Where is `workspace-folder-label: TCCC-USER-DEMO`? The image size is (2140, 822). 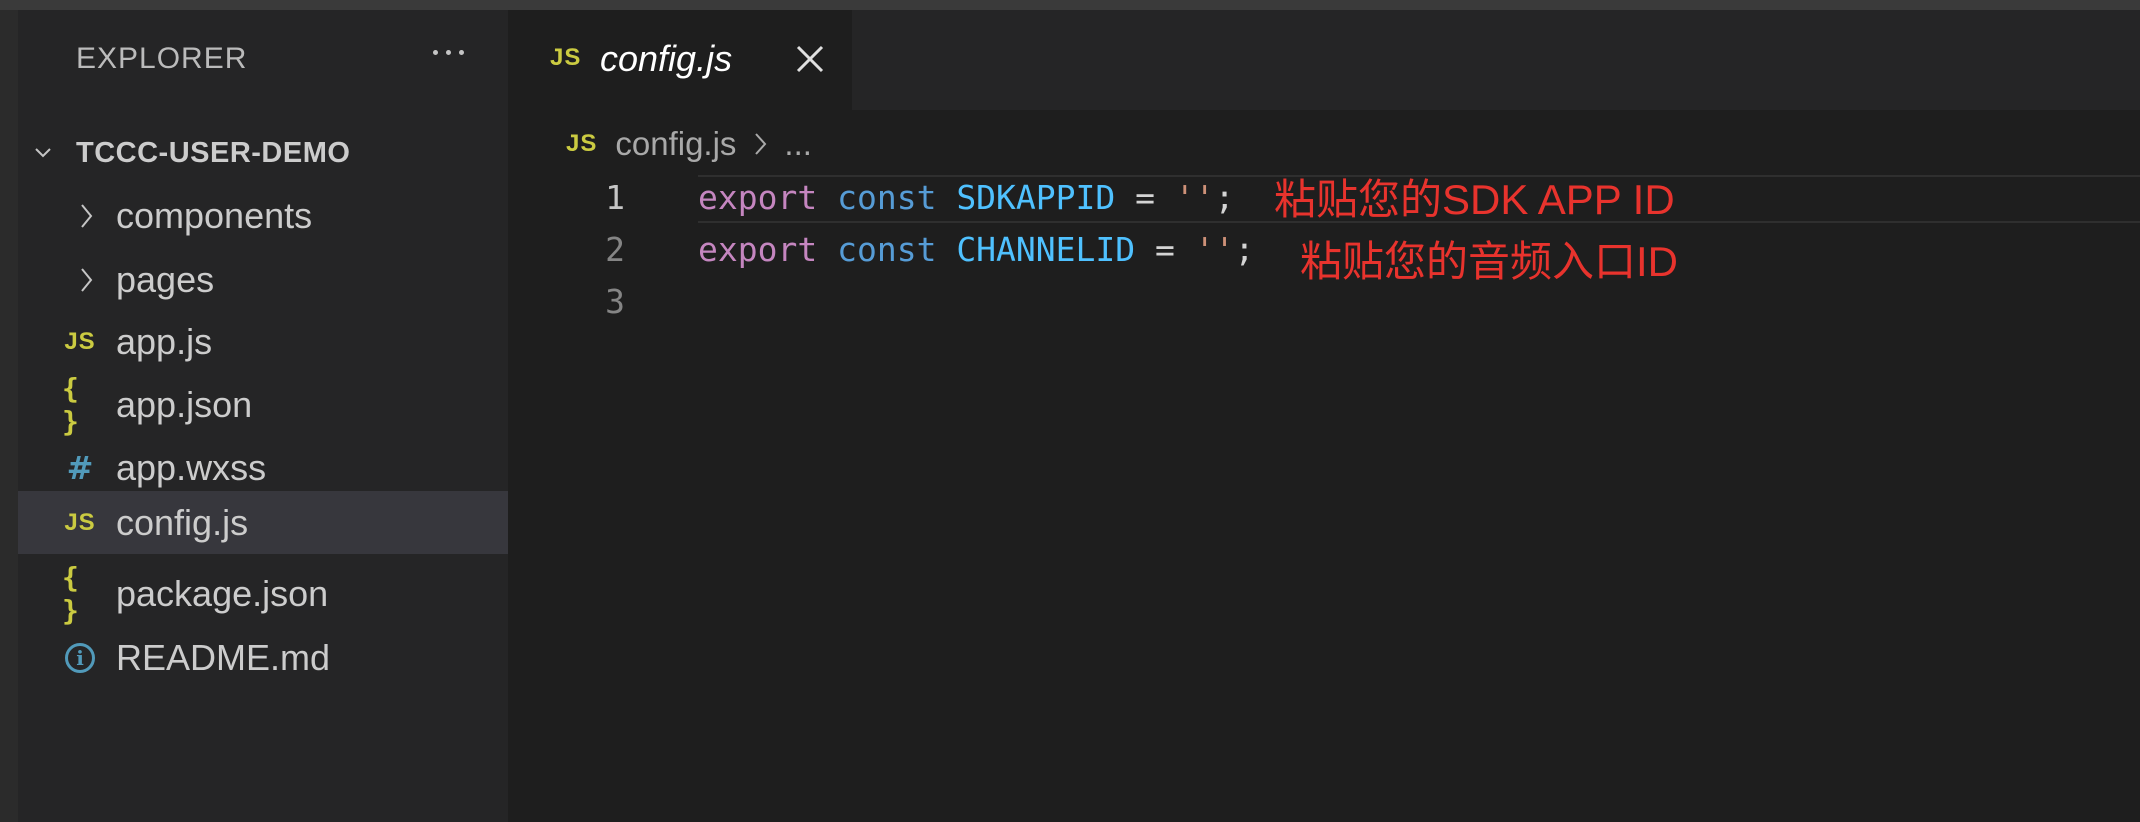 workspace-folder-label: TCCC-USER-DEMO is located at coordinates (213, 152).